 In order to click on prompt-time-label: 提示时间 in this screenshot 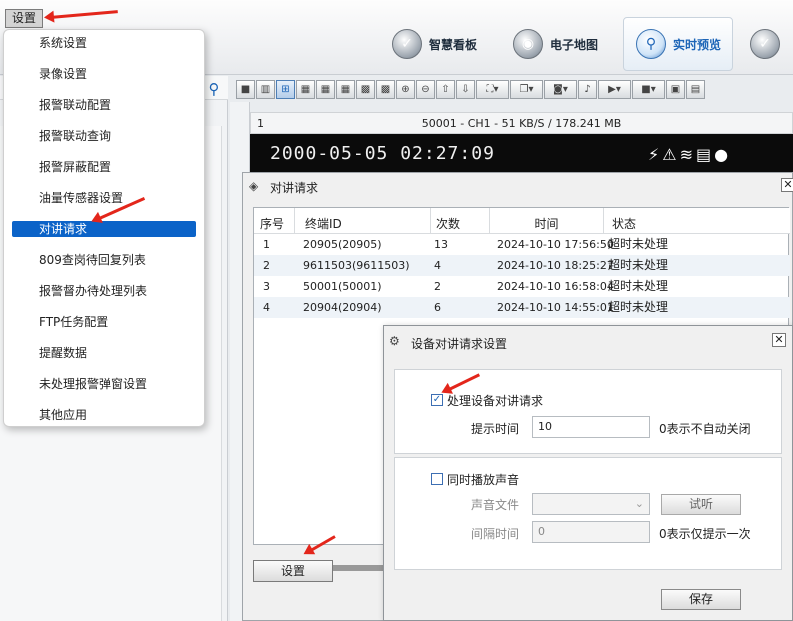, I will do `click(495, 429)`.